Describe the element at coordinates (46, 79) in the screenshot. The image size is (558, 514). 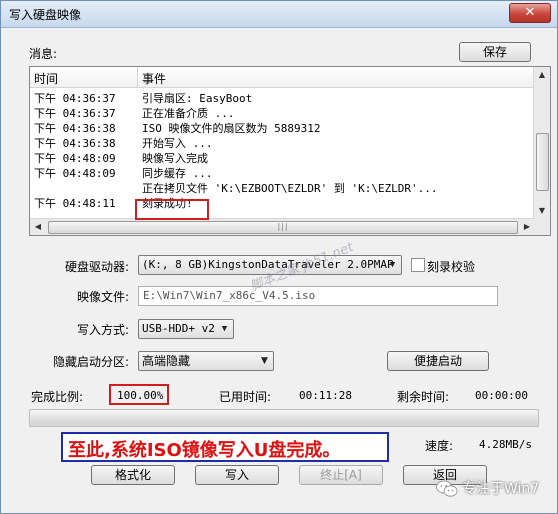
I see `column-time-label: 时间` at that location.